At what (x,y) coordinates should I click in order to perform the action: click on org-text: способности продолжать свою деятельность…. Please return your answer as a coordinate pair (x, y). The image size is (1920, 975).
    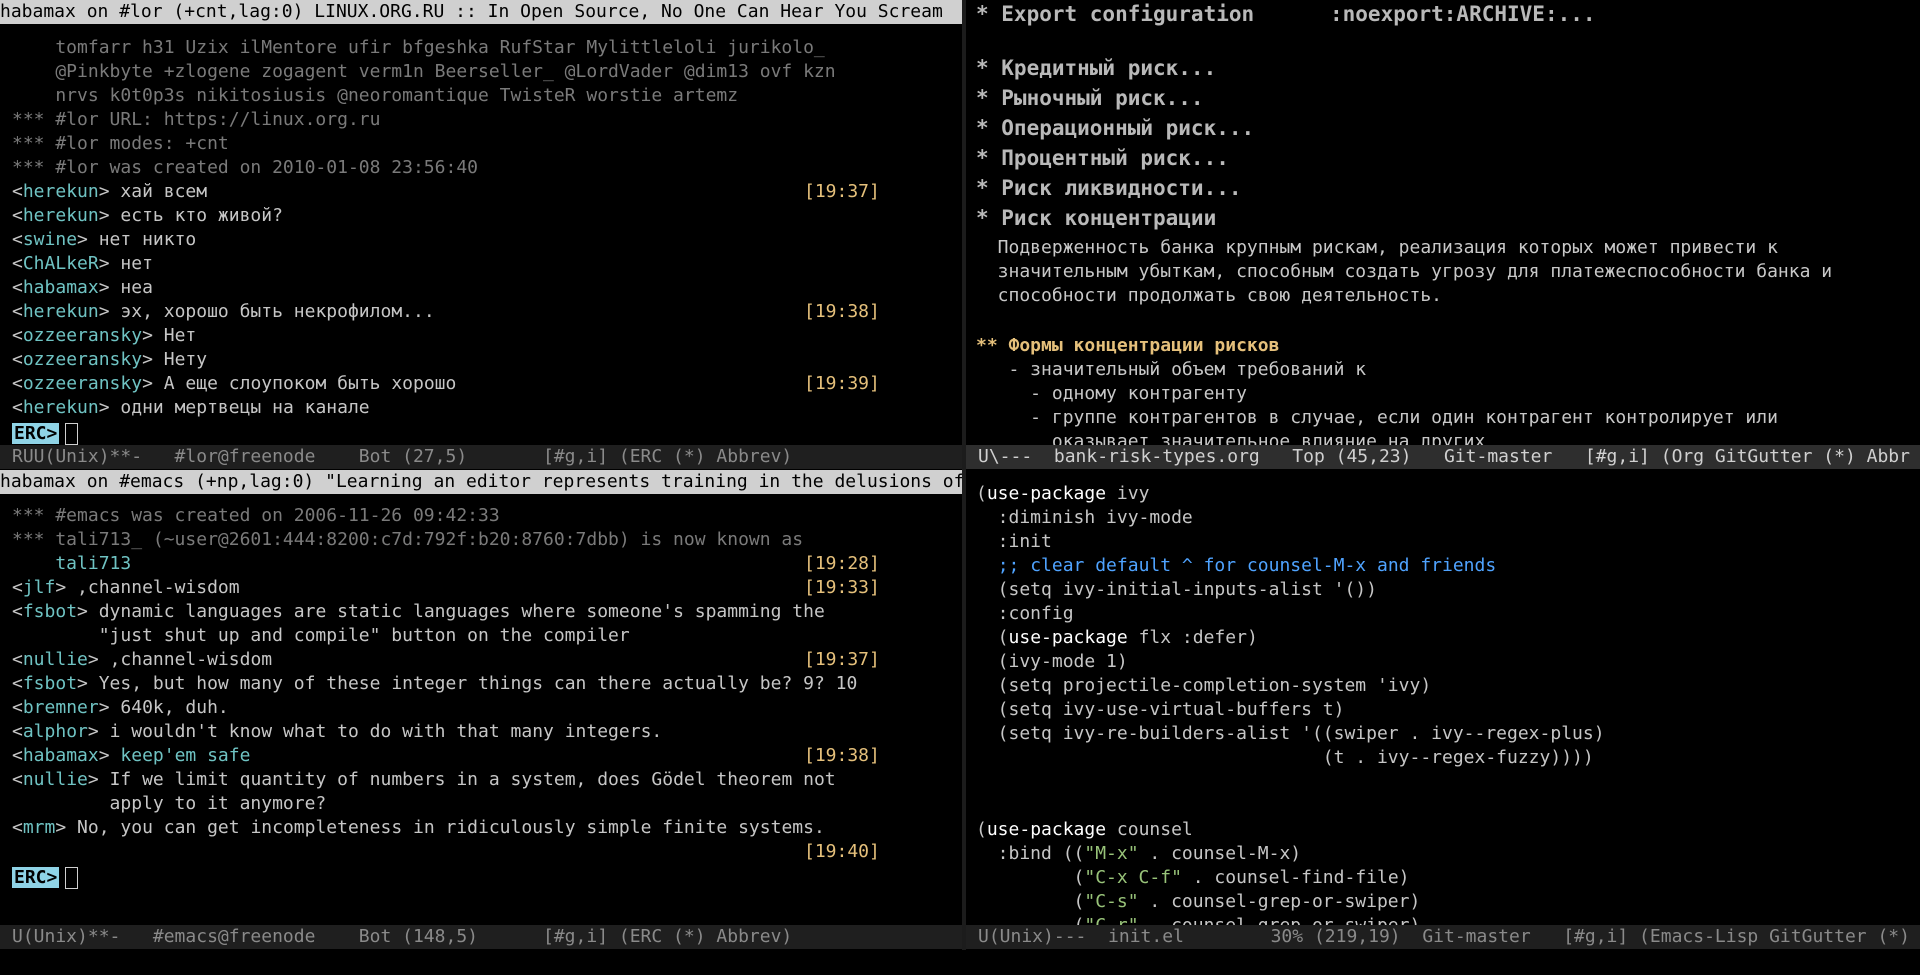
    Looking at the image, I should click on (1209, 295).